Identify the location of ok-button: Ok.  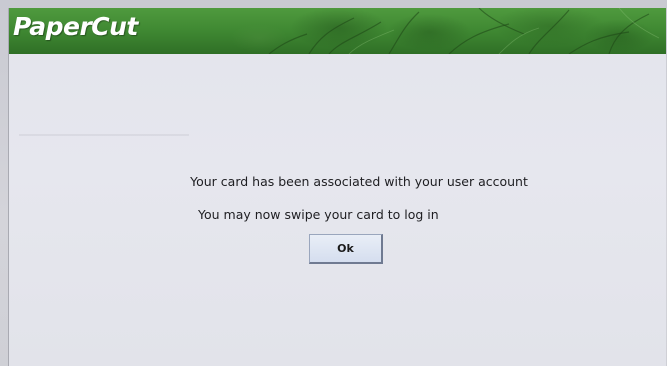
(346, 249).